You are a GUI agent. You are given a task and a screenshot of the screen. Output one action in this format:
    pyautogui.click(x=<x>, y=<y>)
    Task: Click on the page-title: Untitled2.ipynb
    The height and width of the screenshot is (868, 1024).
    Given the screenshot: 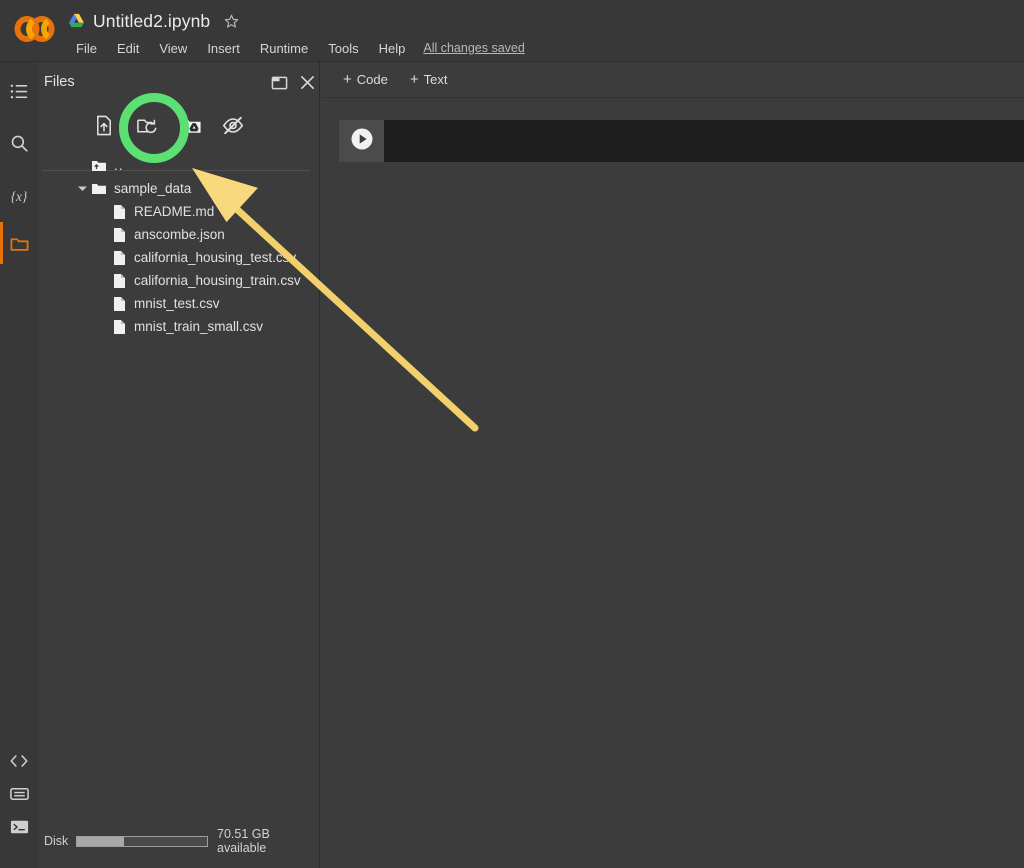 What is the action you would take?
    pyautogui.click(x=151, y=21)
    